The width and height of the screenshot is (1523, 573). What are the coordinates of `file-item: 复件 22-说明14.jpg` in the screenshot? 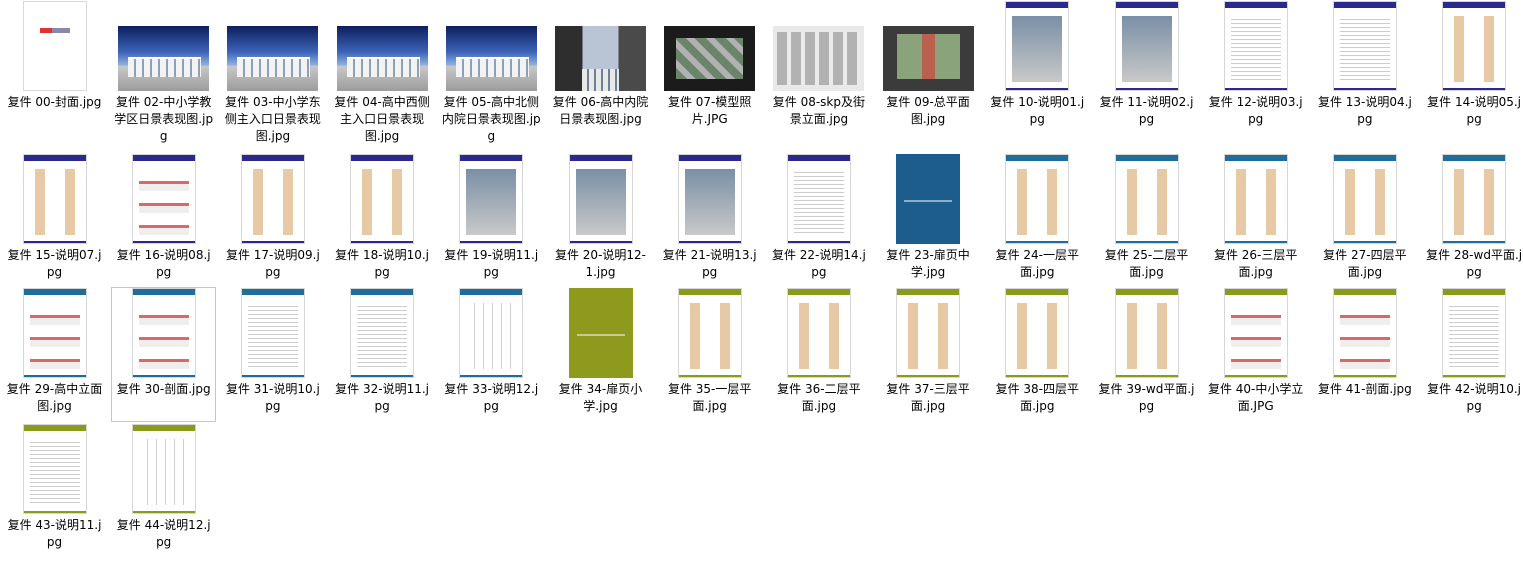 It's located at (818, 220).